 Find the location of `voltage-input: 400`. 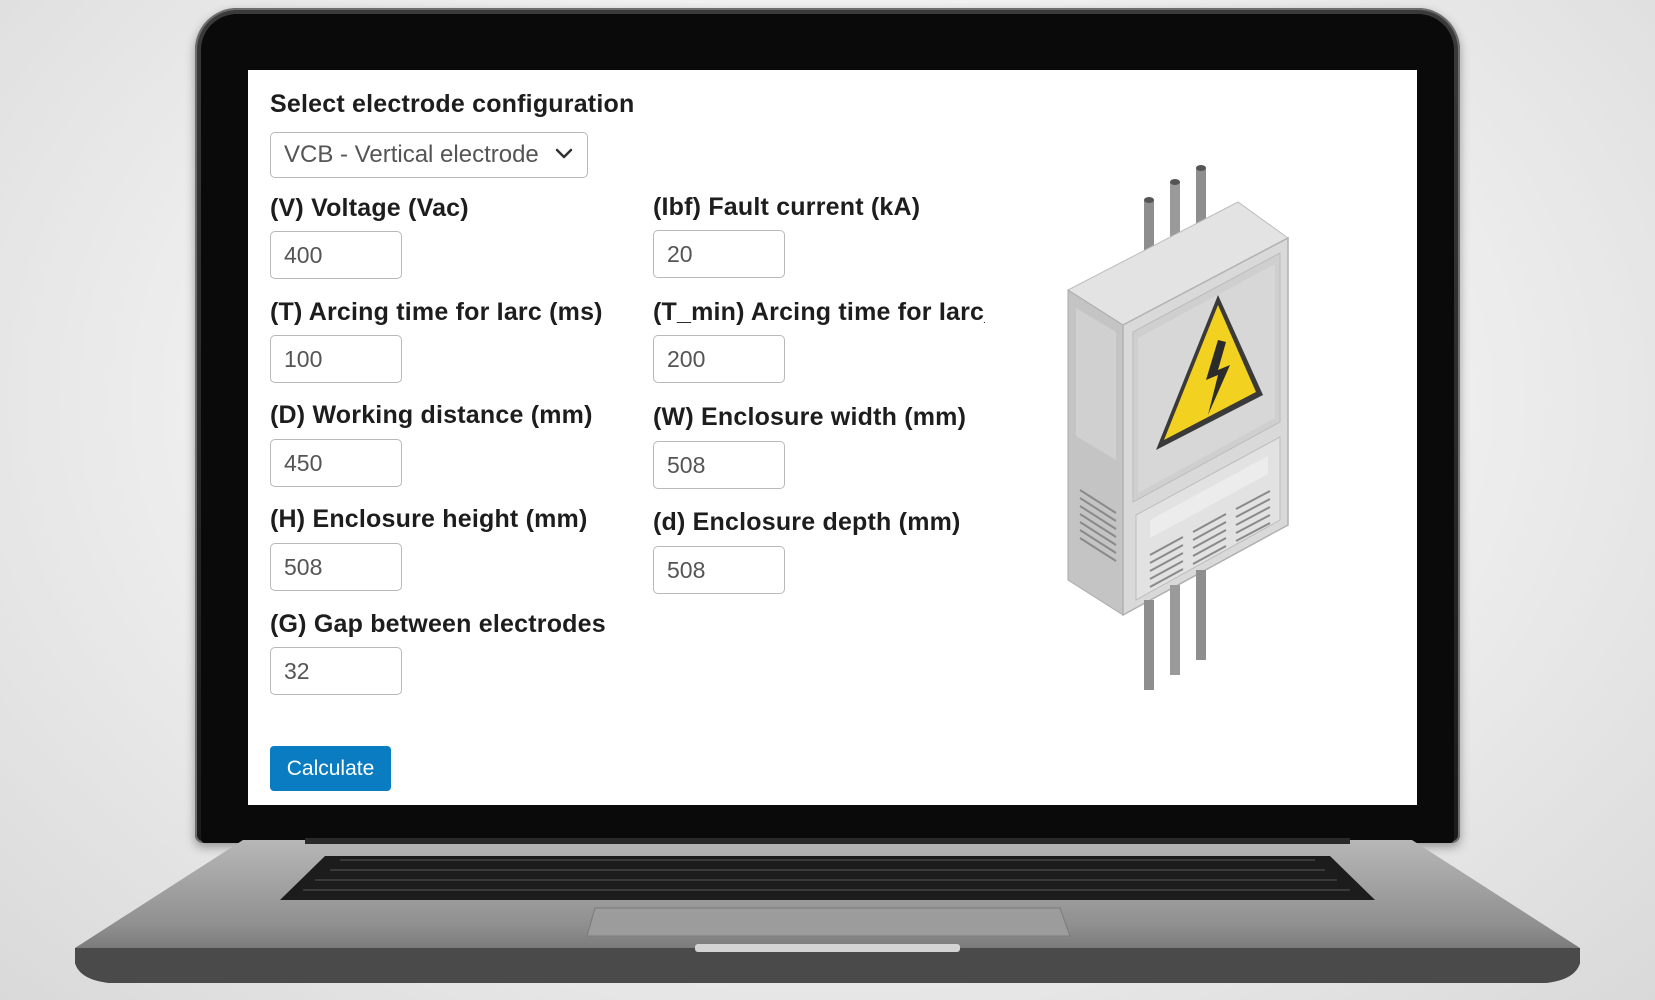

voltage-input: 400 is located at coordinates (336, 255).